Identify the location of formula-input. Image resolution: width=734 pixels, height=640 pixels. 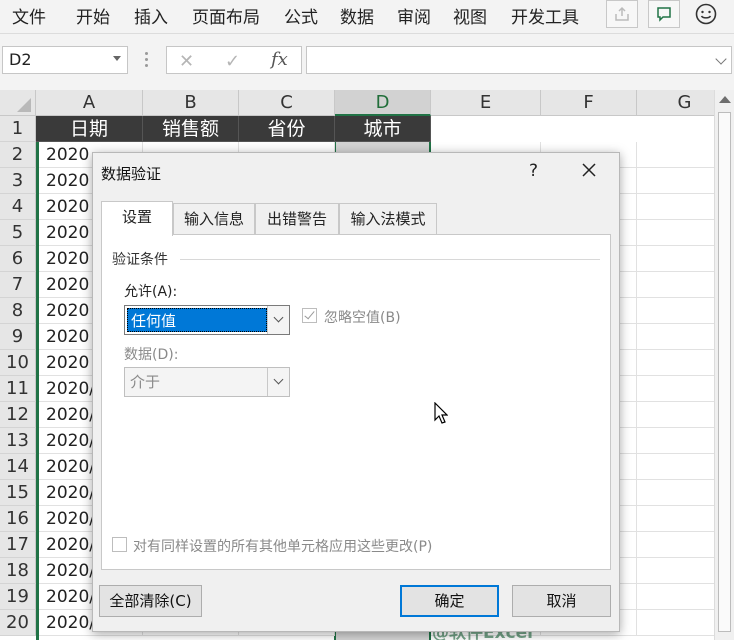
(519, 60).